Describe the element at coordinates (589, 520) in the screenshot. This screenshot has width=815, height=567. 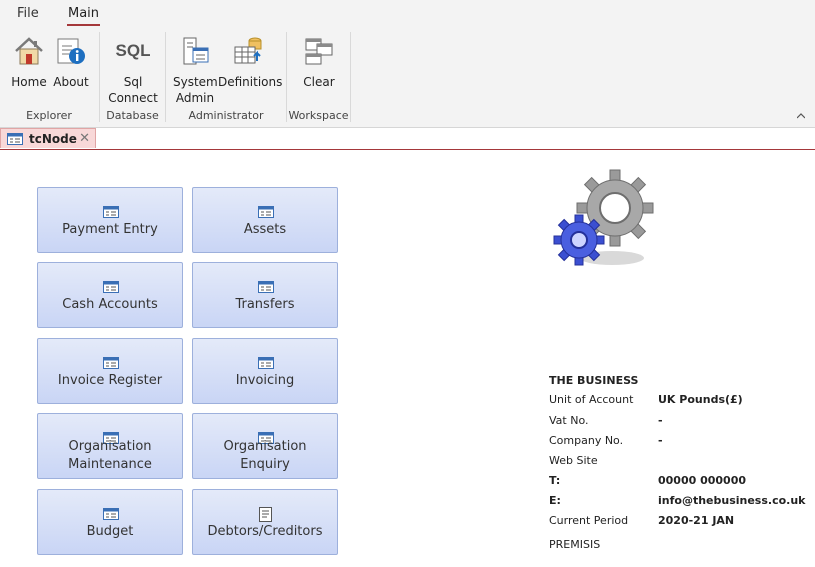
I see `current-period-label: Current Period` at that location.